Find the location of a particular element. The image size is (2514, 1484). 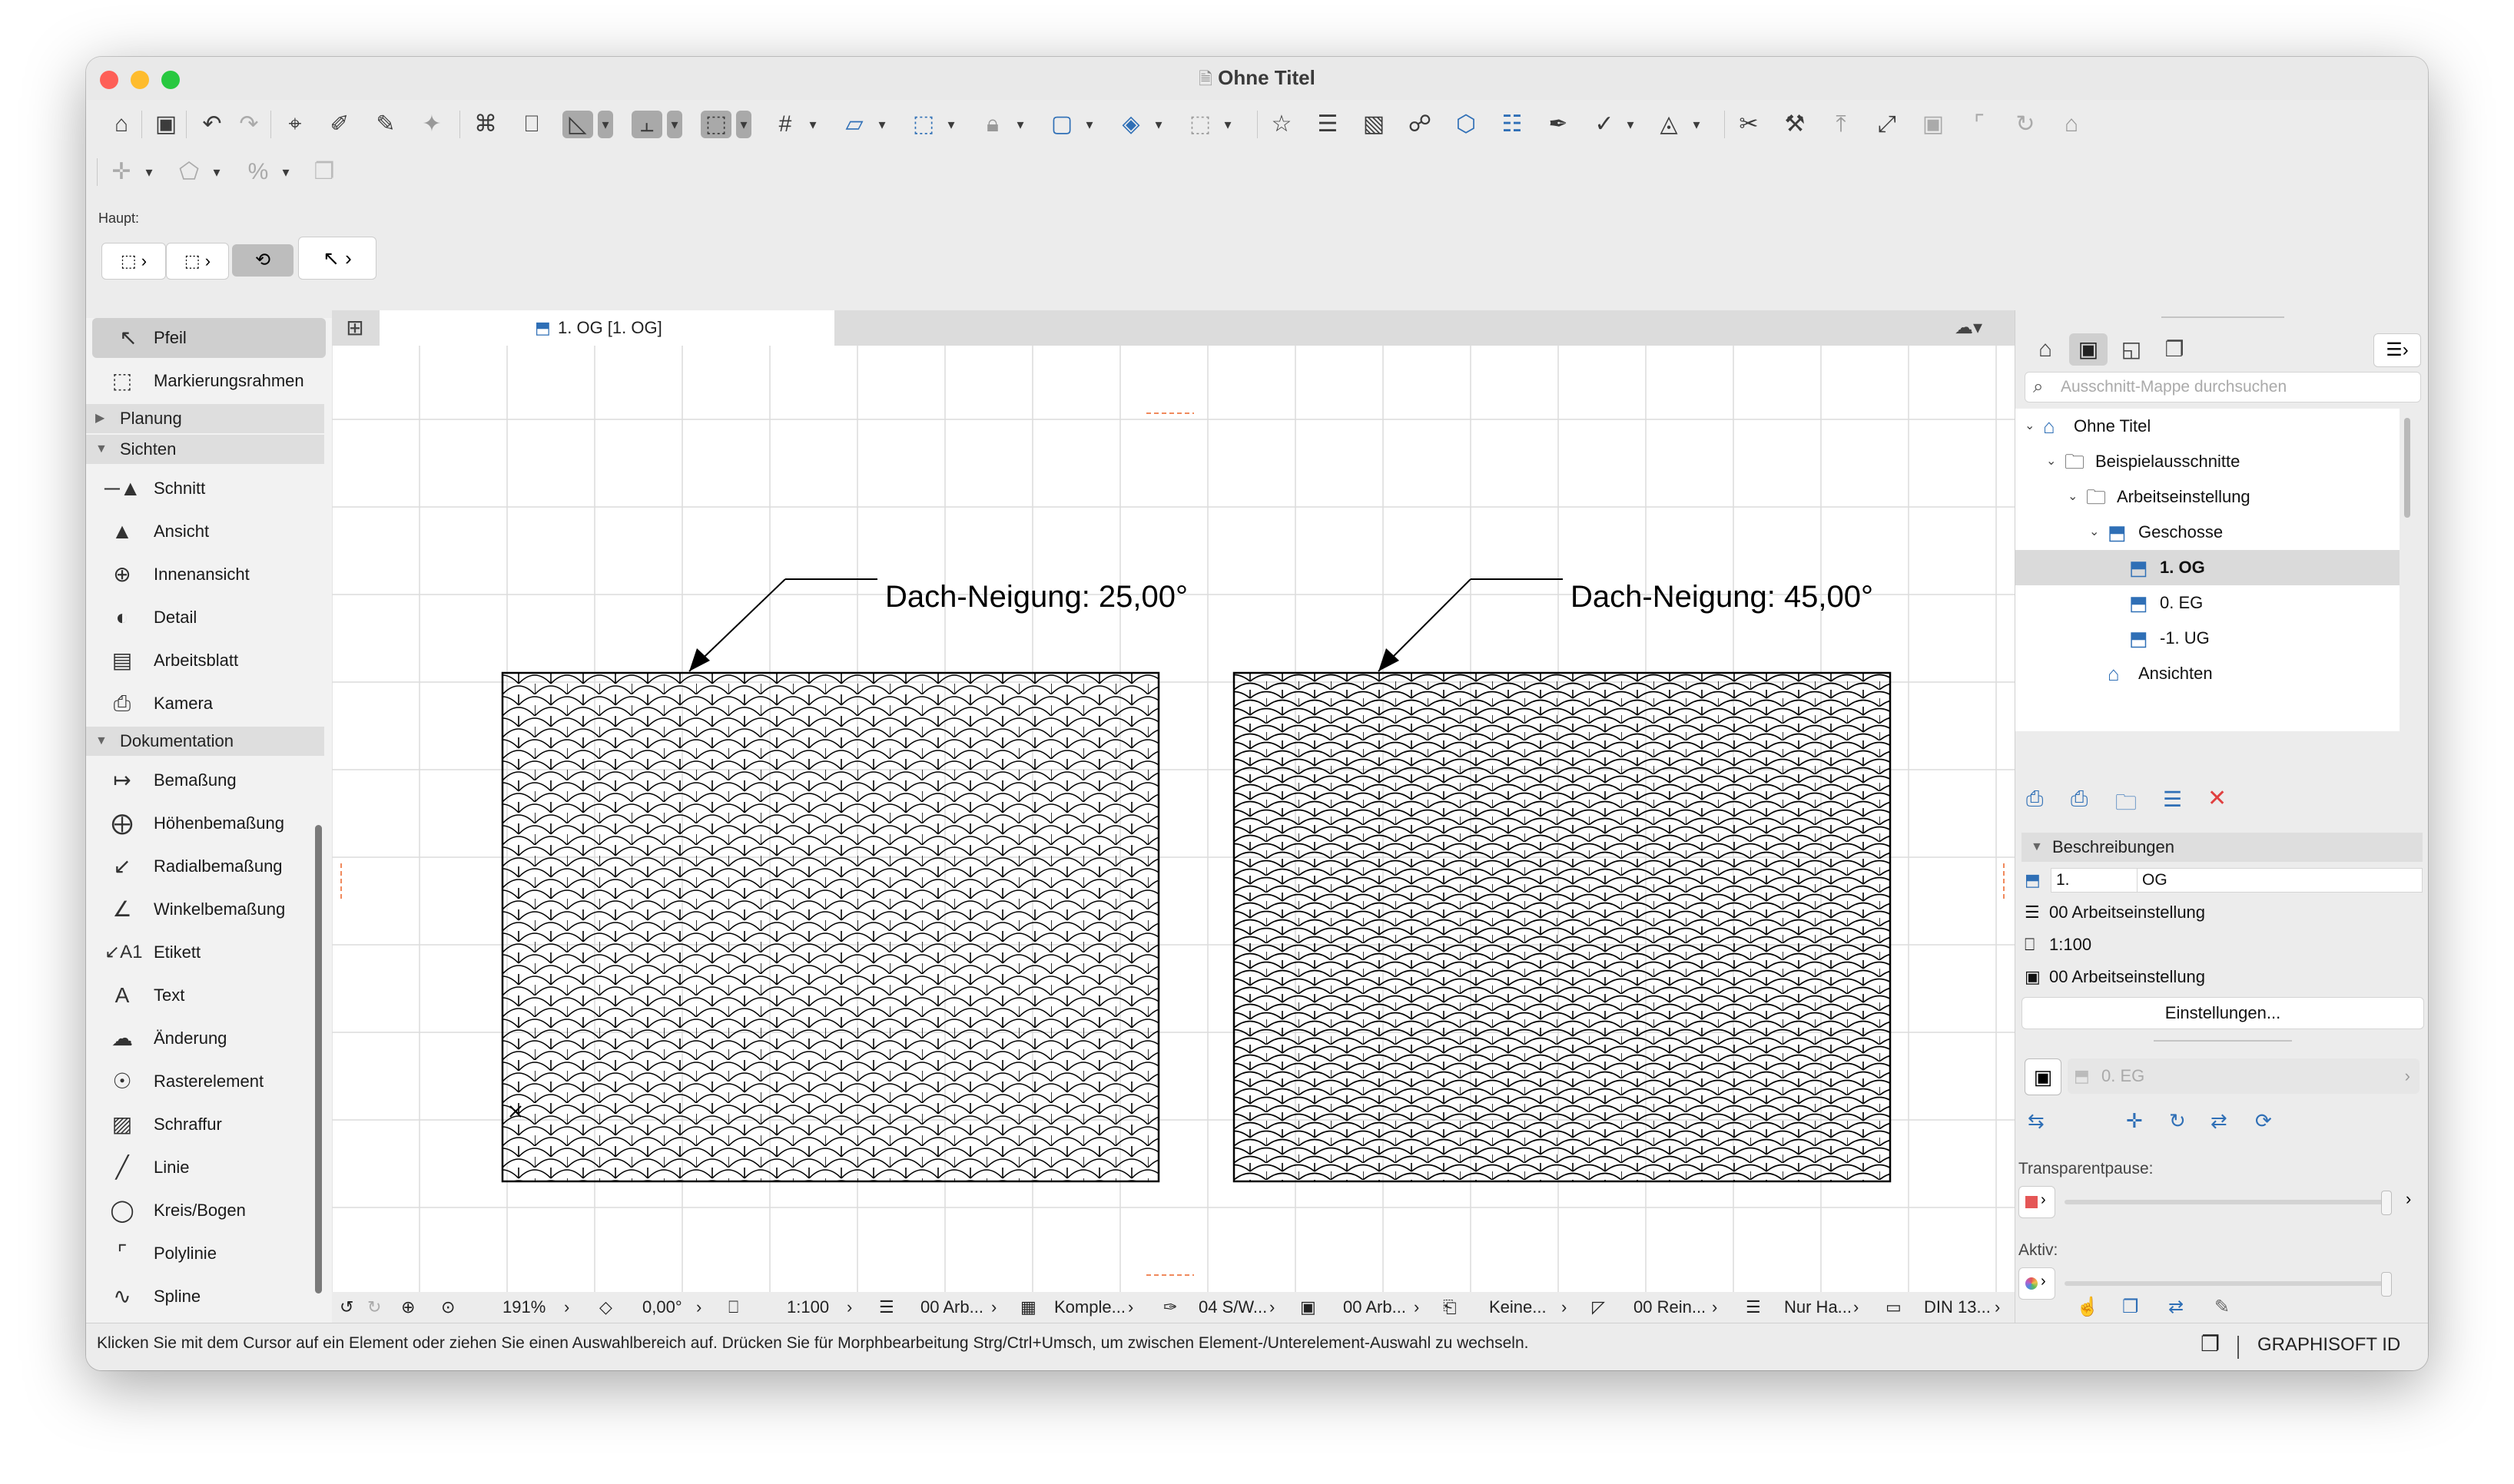

new-folder-icon: 🗀︎ is located at coordinates (2126, 805).